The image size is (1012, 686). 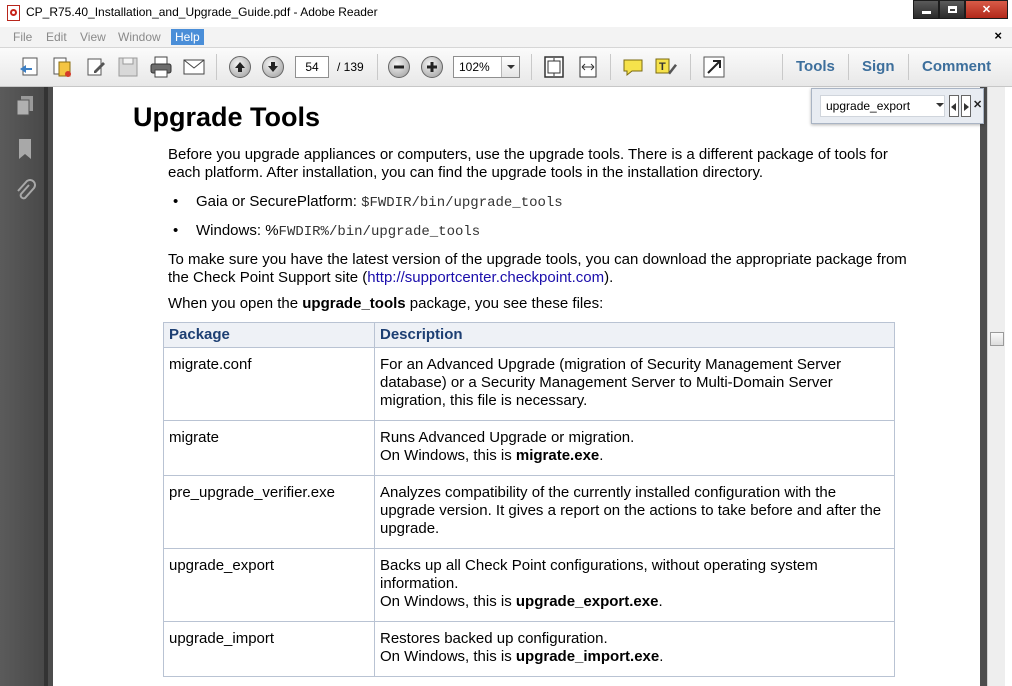 I want to click on table-header: Package Description, so click(x=529, y=335).